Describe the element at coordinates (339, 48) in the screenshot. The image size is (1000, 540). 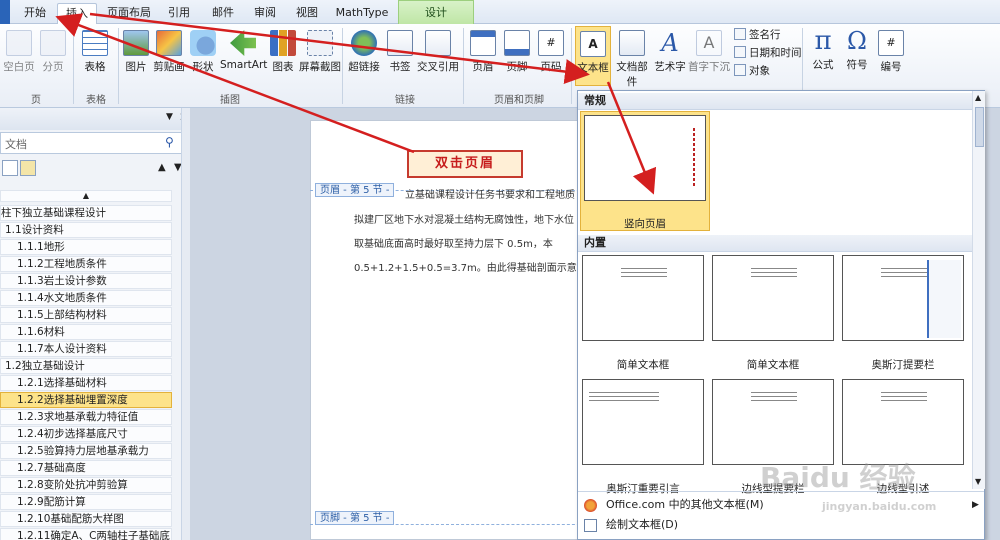
I see `arrow-to-textbox` at that location.